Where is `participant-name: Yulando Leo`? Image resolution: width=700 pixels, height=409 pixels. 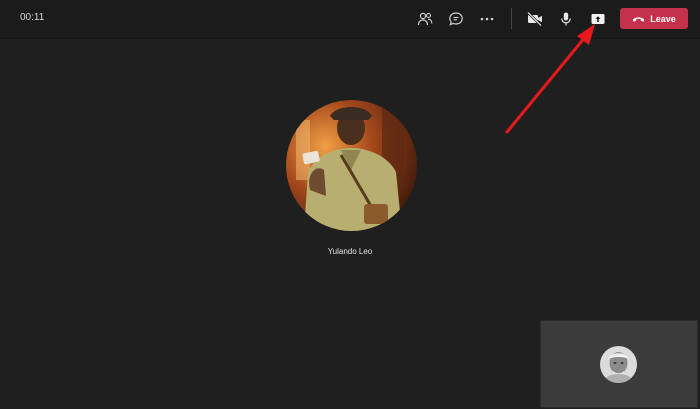
participant-name: Yulando Leo is located at coordinates (350, 251).